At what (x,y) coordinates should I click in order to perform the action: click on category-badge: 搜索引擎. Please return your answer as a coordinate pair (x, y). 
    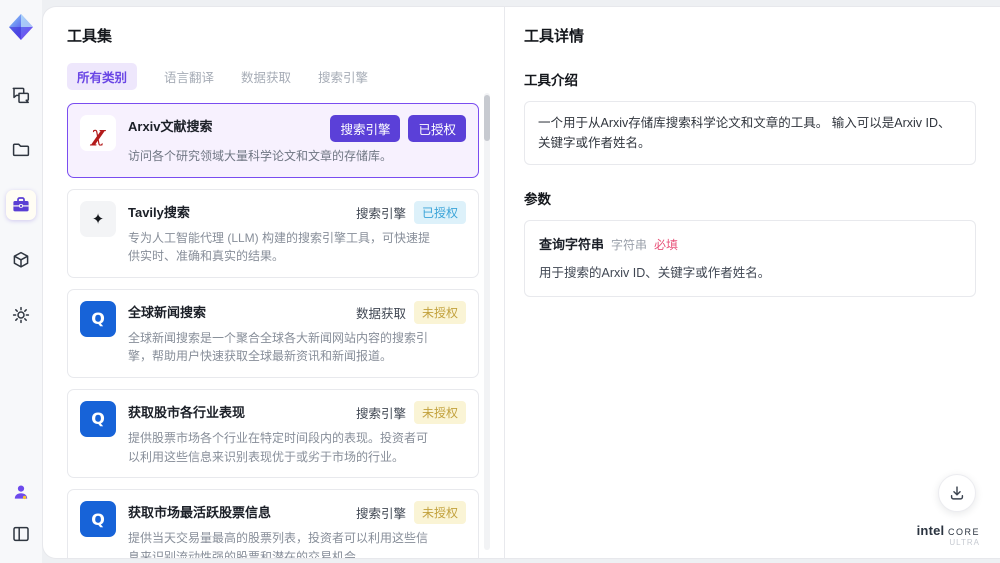
    Looking at the image, I should click on (365, 128).